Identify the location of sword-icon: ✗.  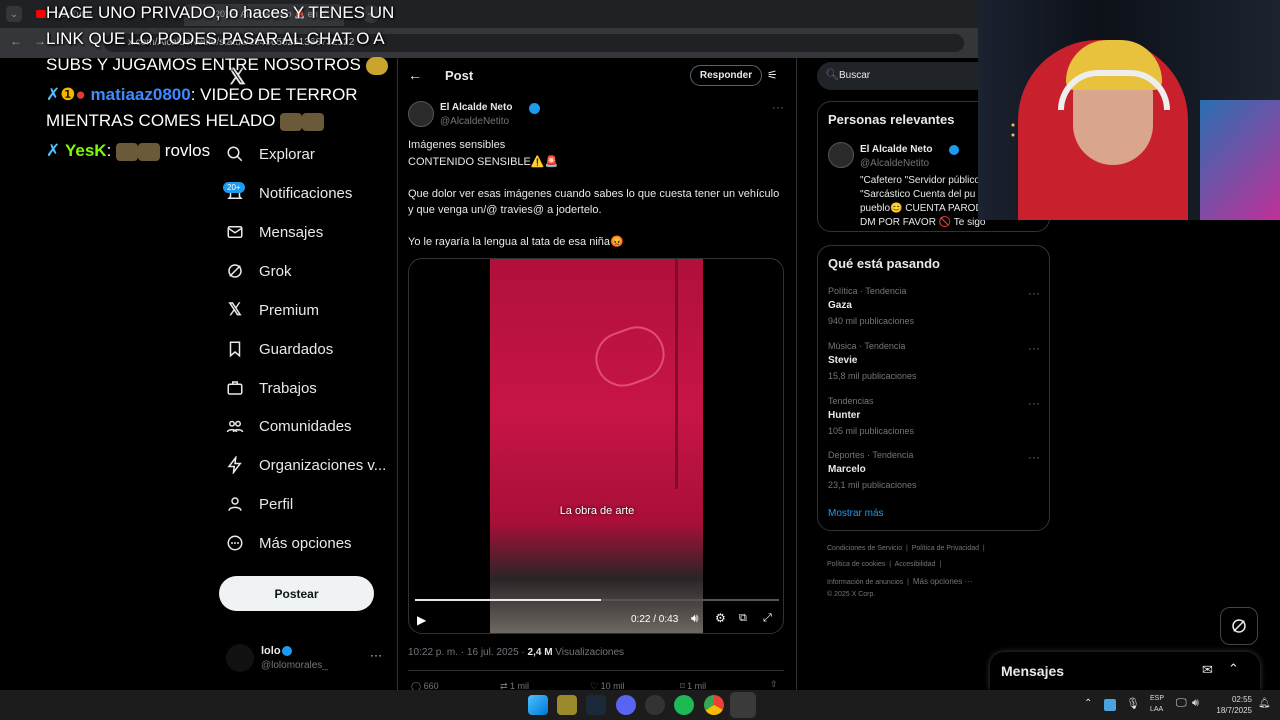
(53, 150).